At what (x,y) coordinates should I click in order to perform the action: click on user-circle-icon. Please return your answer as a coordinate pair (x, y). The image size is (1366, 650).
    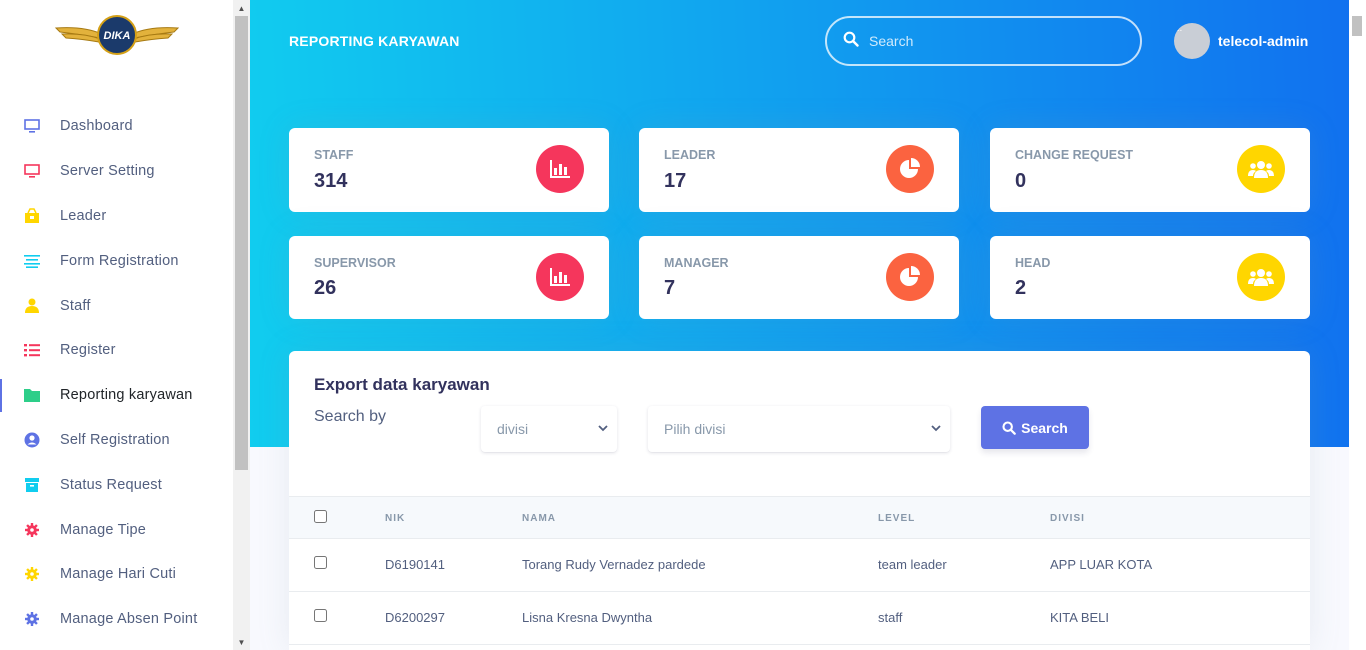
    Looking at the image, I should click on (32, 440).